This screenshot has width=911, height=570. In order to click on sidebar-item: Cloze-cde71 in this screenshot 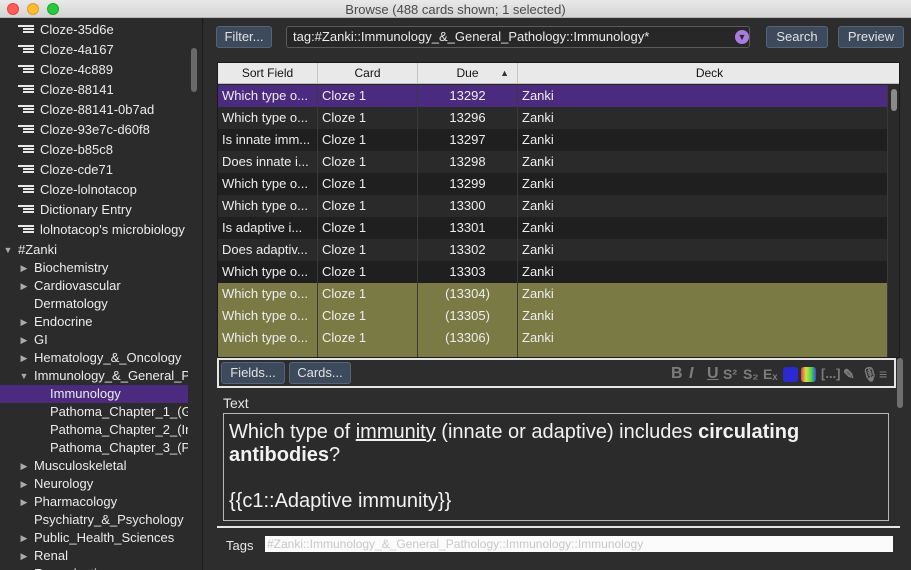, I will do `click(94, 170)`.